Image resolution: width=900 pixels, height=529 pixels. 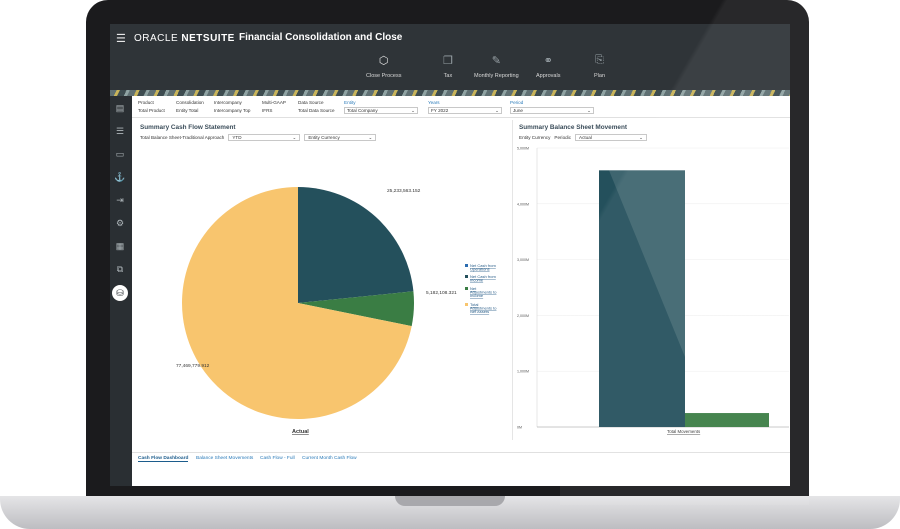 I want to click on nav-approvals: ⚭ Approvals, so click(x=548, y=66).